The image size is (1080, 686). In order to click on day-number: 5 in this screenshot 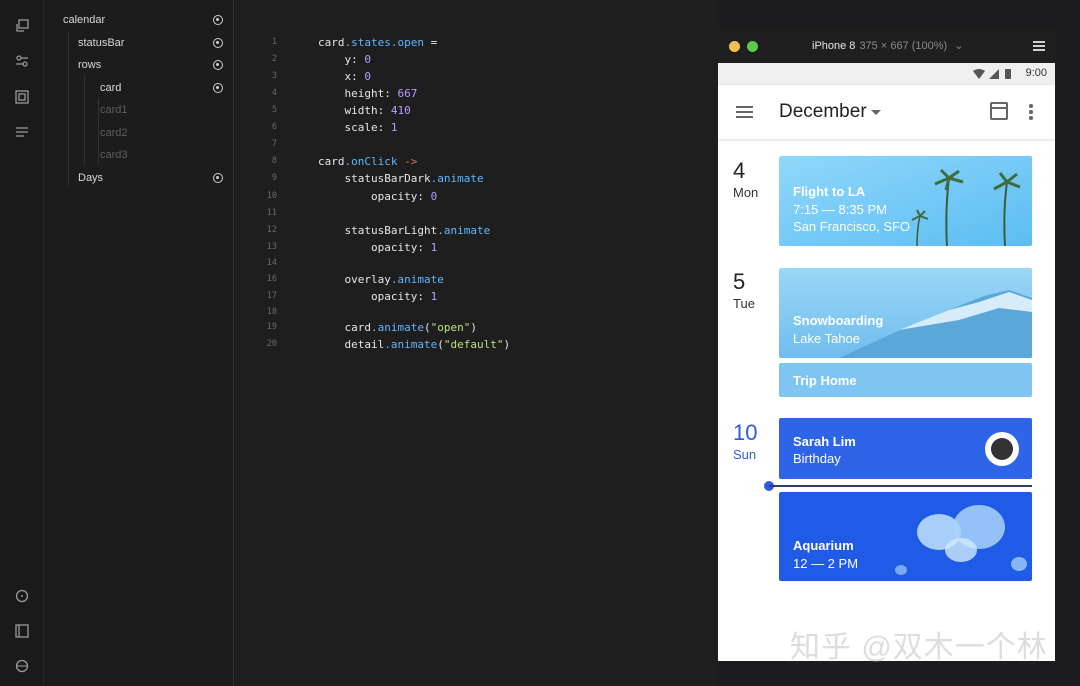, I will do `click(739, 281)`.